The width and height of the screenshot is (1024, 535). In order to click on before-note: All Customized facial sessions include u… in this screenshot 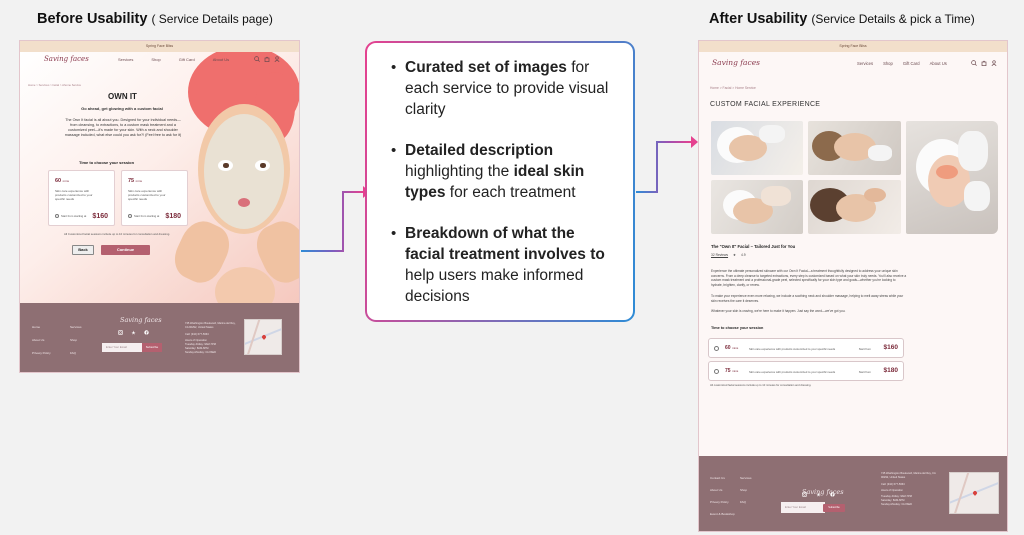, I will do `click(117, 234)`.